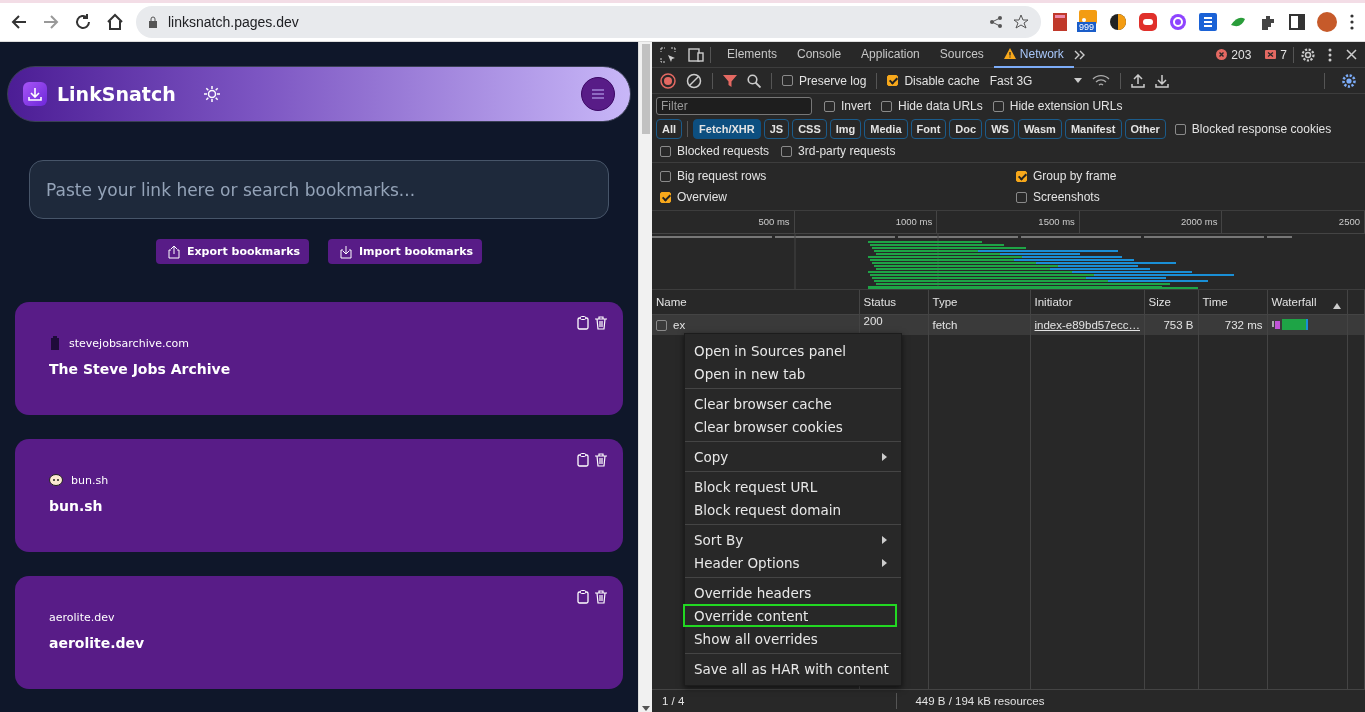 The width and height of the screenshot is (1365, 712). Describe the element at coordinates (790, 350) in the screenshot. I see `menu-item: Open in Sources panel` at that location.